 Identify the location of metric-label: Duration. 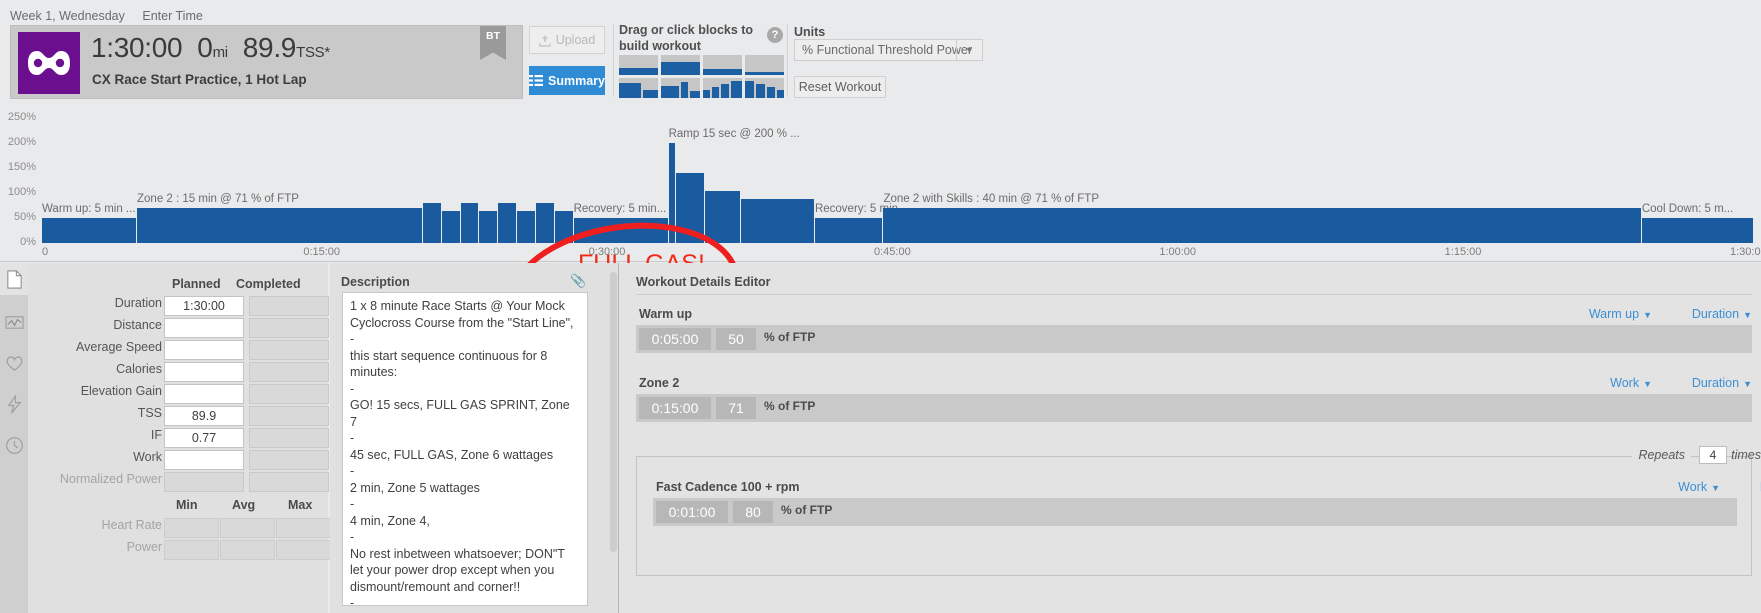
(138, 303).